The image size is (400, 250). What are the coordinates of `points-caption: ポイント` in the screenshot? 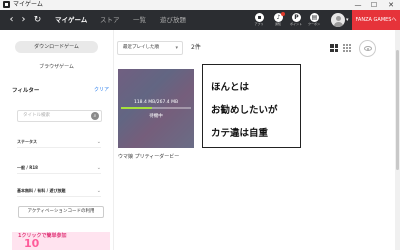 It's located at (295, 24).